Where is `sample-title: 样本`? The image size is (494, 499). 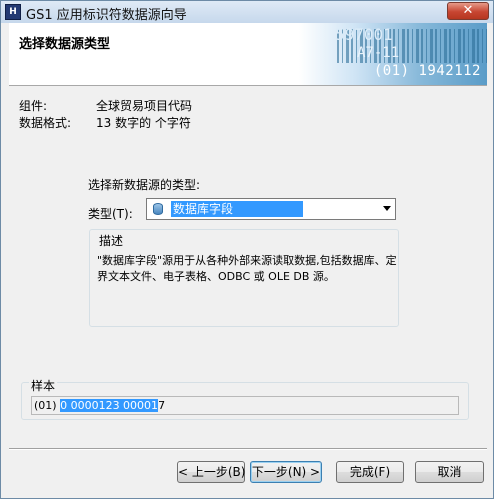
sample-title: 样本 is located at coordinates (43, 385).